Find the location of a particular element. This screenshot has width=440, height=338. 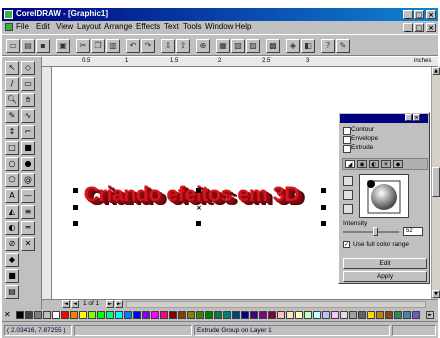

circle-tool-icon: ● is located at coordinates (28, 164).